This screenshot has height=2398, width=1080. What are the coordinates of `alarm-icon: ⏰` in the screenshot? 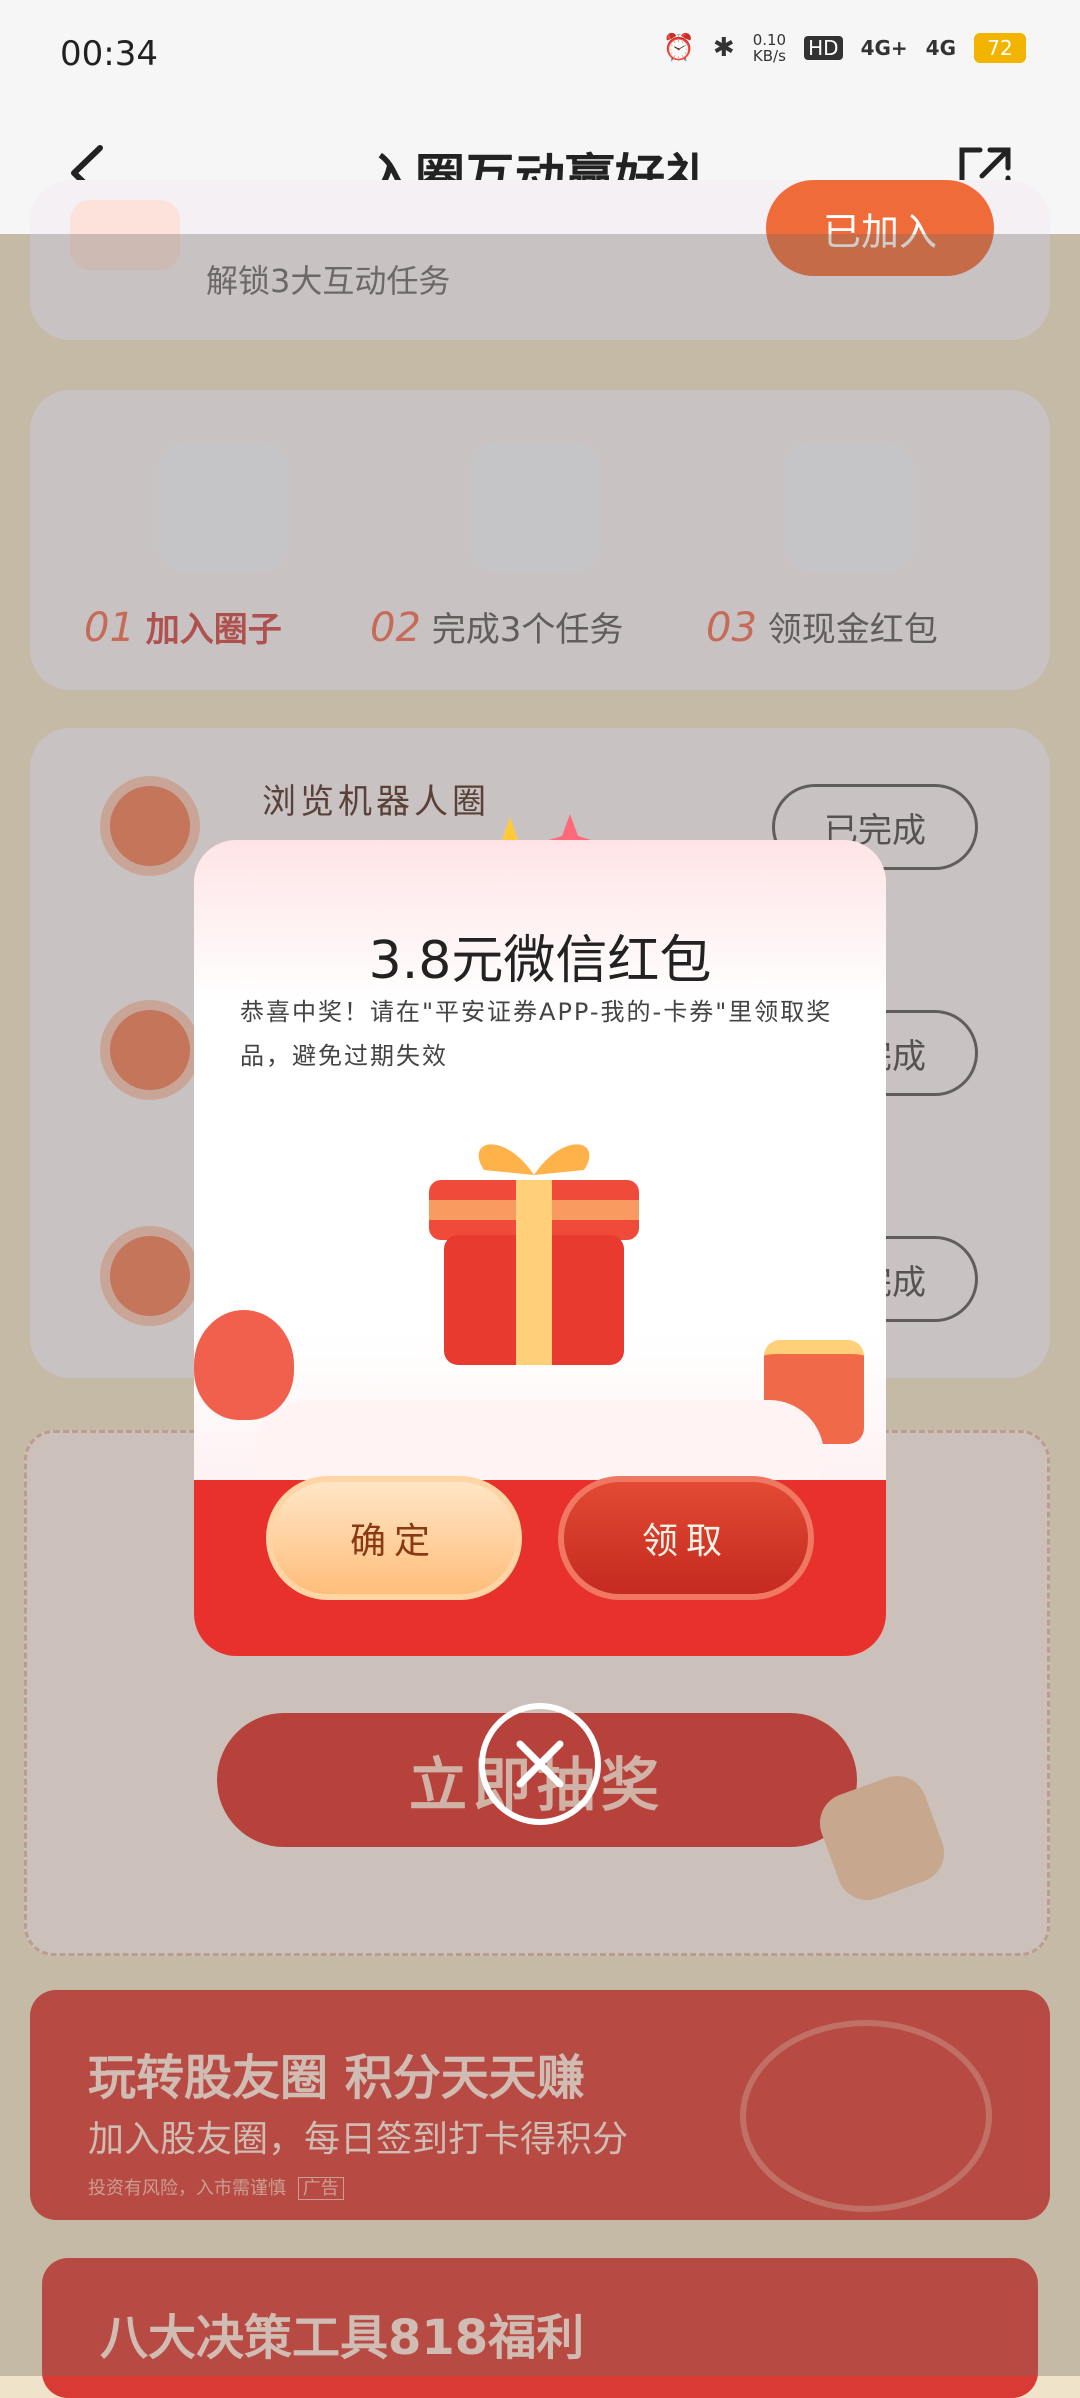 It's located at (678, 48).